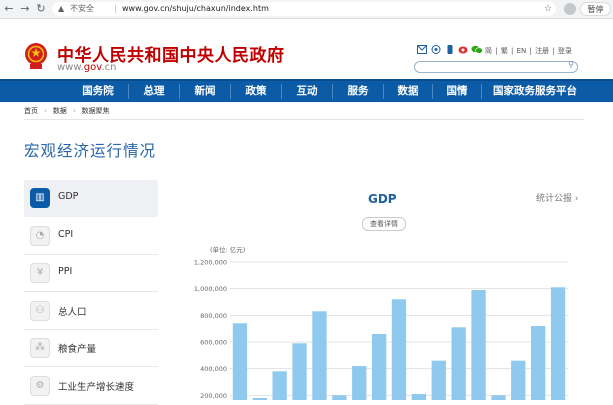 The width and height of the screenshot is (613, 405). Describe the element at coordinates (91, 236) in the screenshot. I see `menu-item-cpi: ◔ CPI` at that location.